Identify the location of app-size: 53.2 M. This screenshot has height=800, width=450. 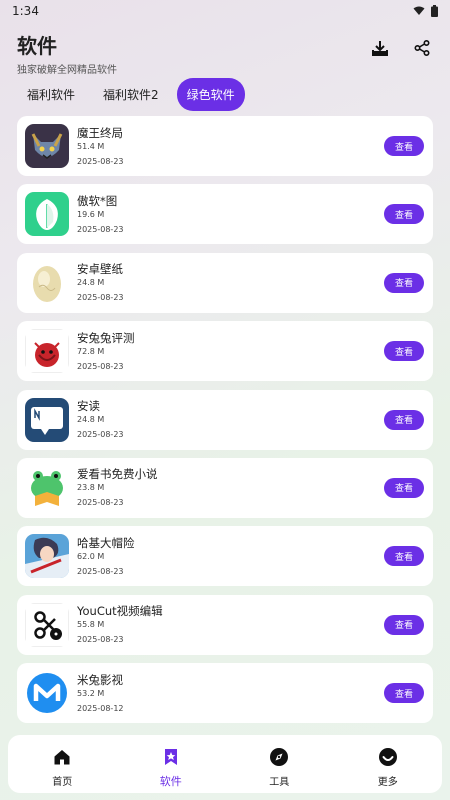
(91, 693).